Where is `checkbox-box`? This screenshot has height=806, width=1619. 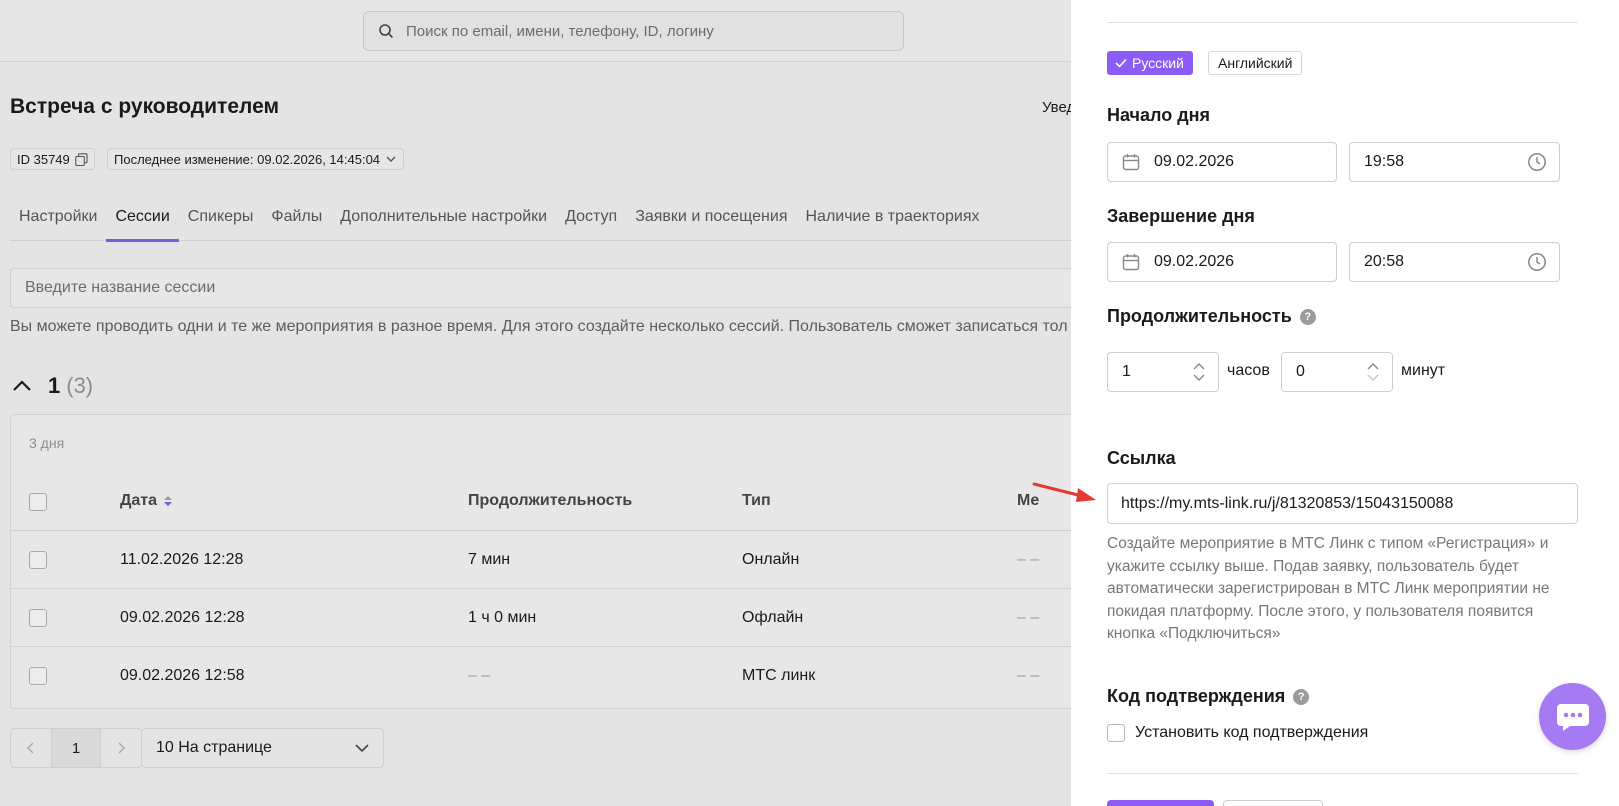 checkbox-box is located at coordinates (1116, 733).